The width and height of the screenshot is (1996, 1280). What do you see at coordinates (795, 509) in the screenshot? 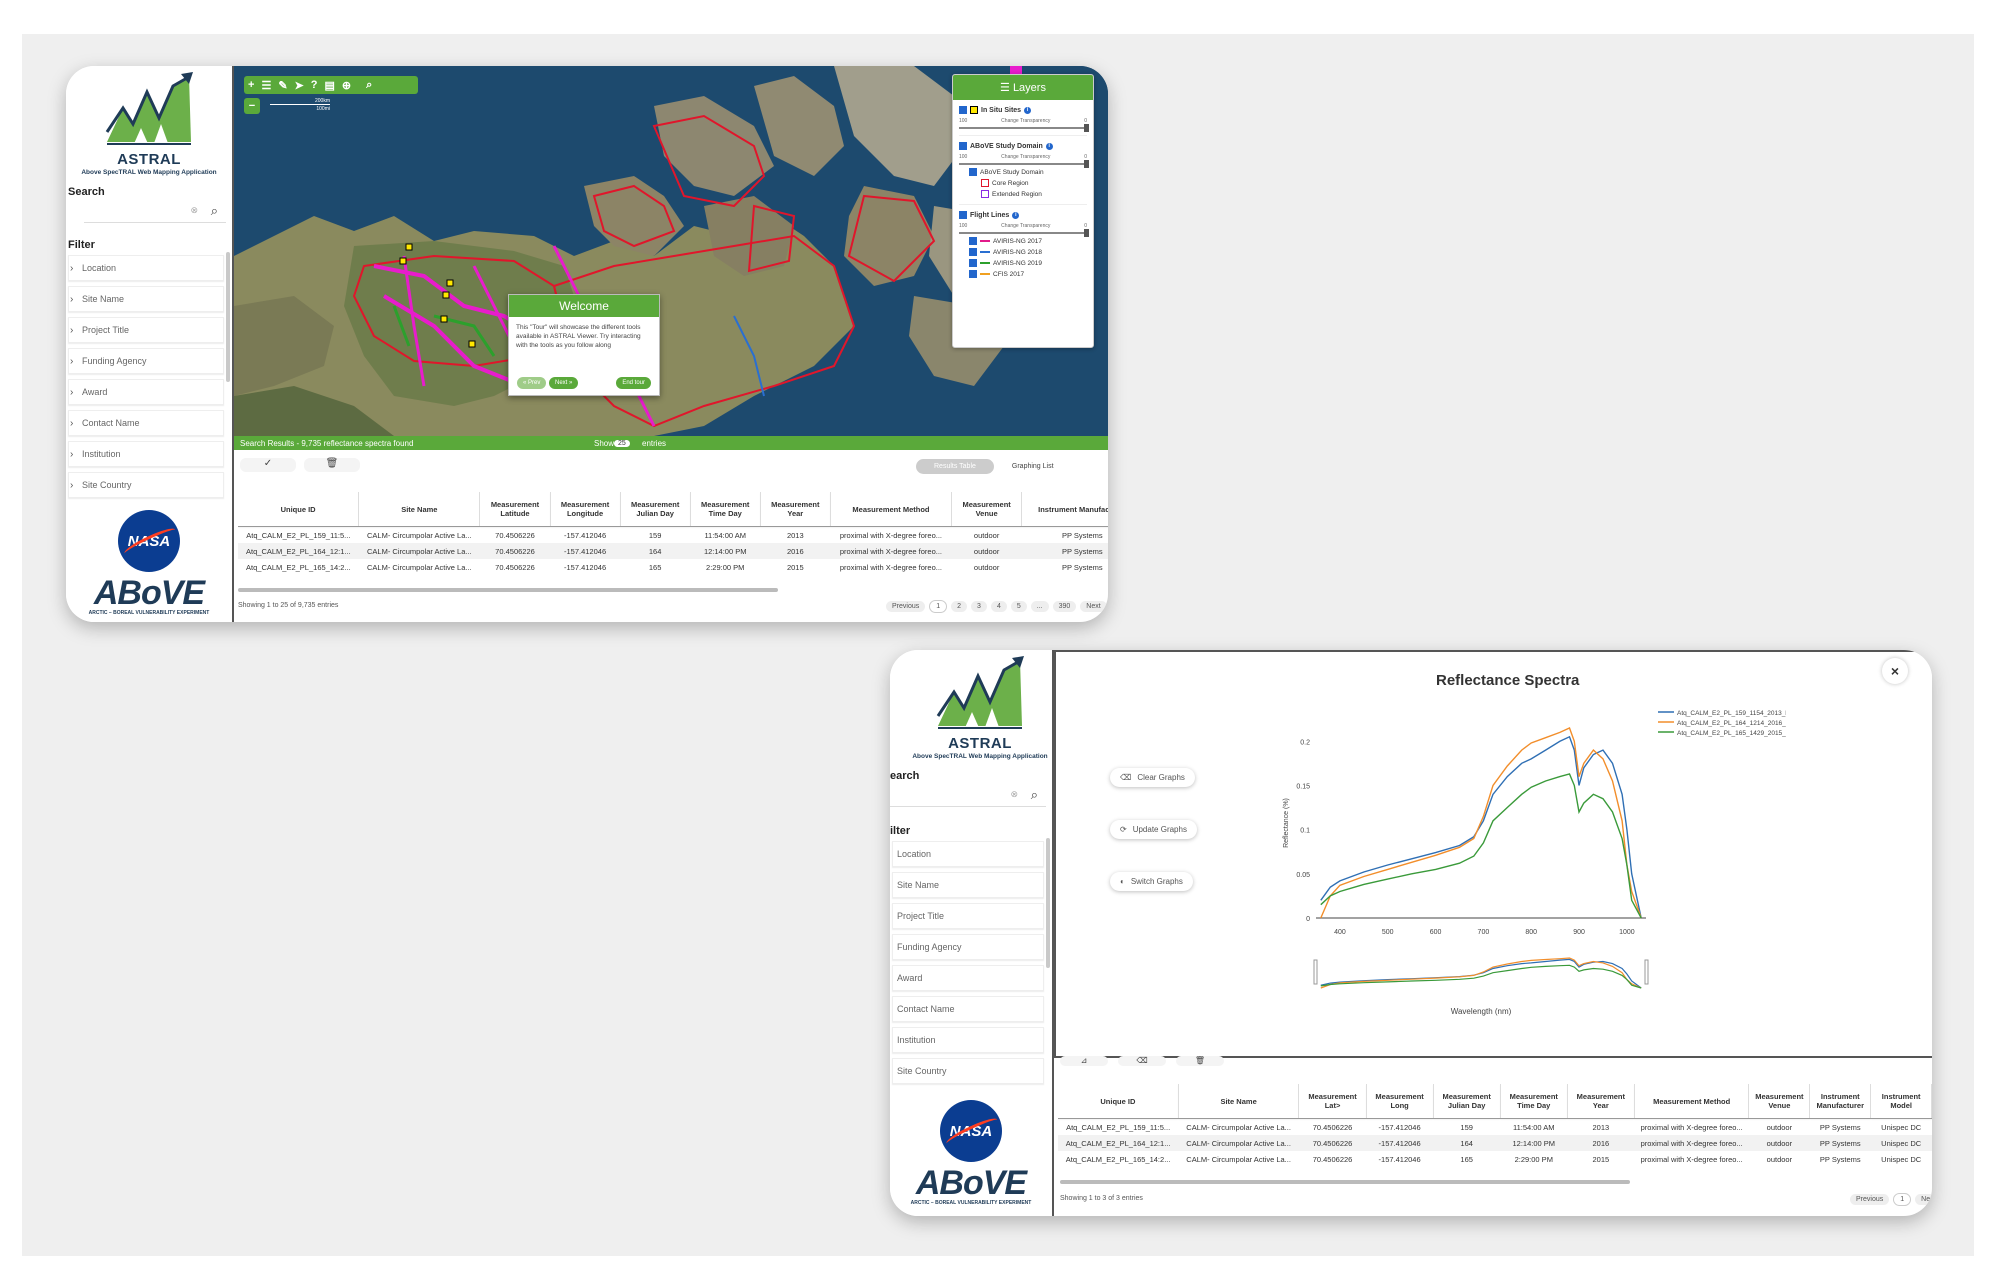
I see `column-header: Measurement Year` at bounding box center [795, 509].